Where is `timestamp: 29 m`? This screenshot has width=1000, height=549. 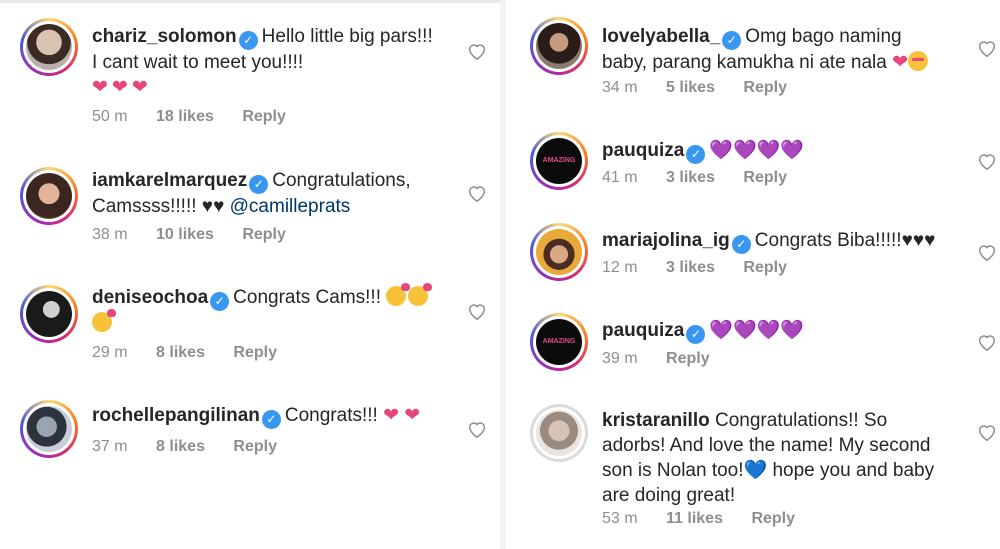
timestamp: 29 m is located at coordinates (110, 352).